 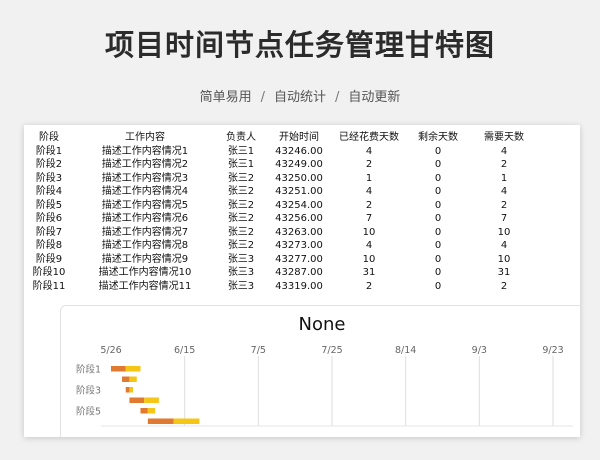 What do you see at coordinates (504, 138) in the screenshot?
I see `column-header-needed: 需要天数` at bounding box center [504, 138].